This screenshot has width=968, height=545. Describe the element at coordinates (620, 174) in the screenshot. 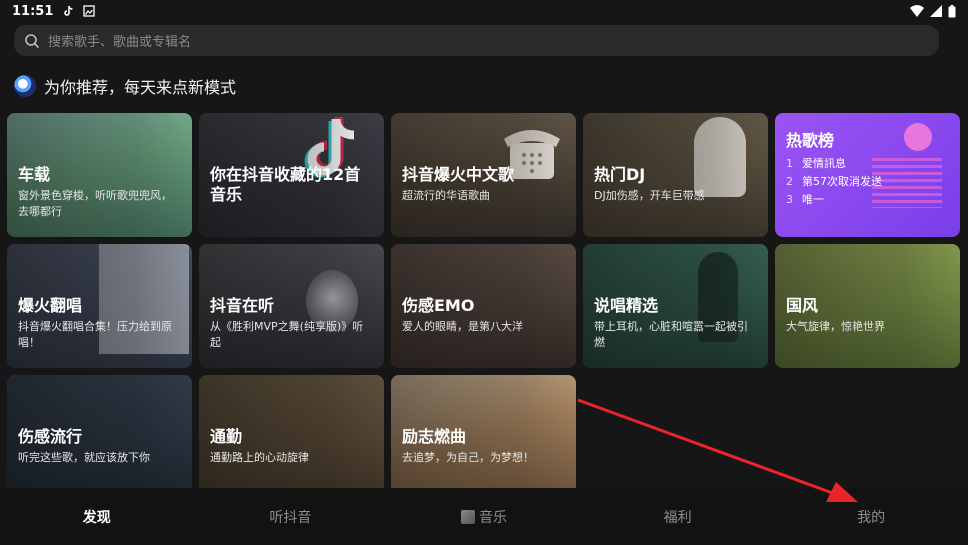

I see `card-title: 热门DJ` at that location.